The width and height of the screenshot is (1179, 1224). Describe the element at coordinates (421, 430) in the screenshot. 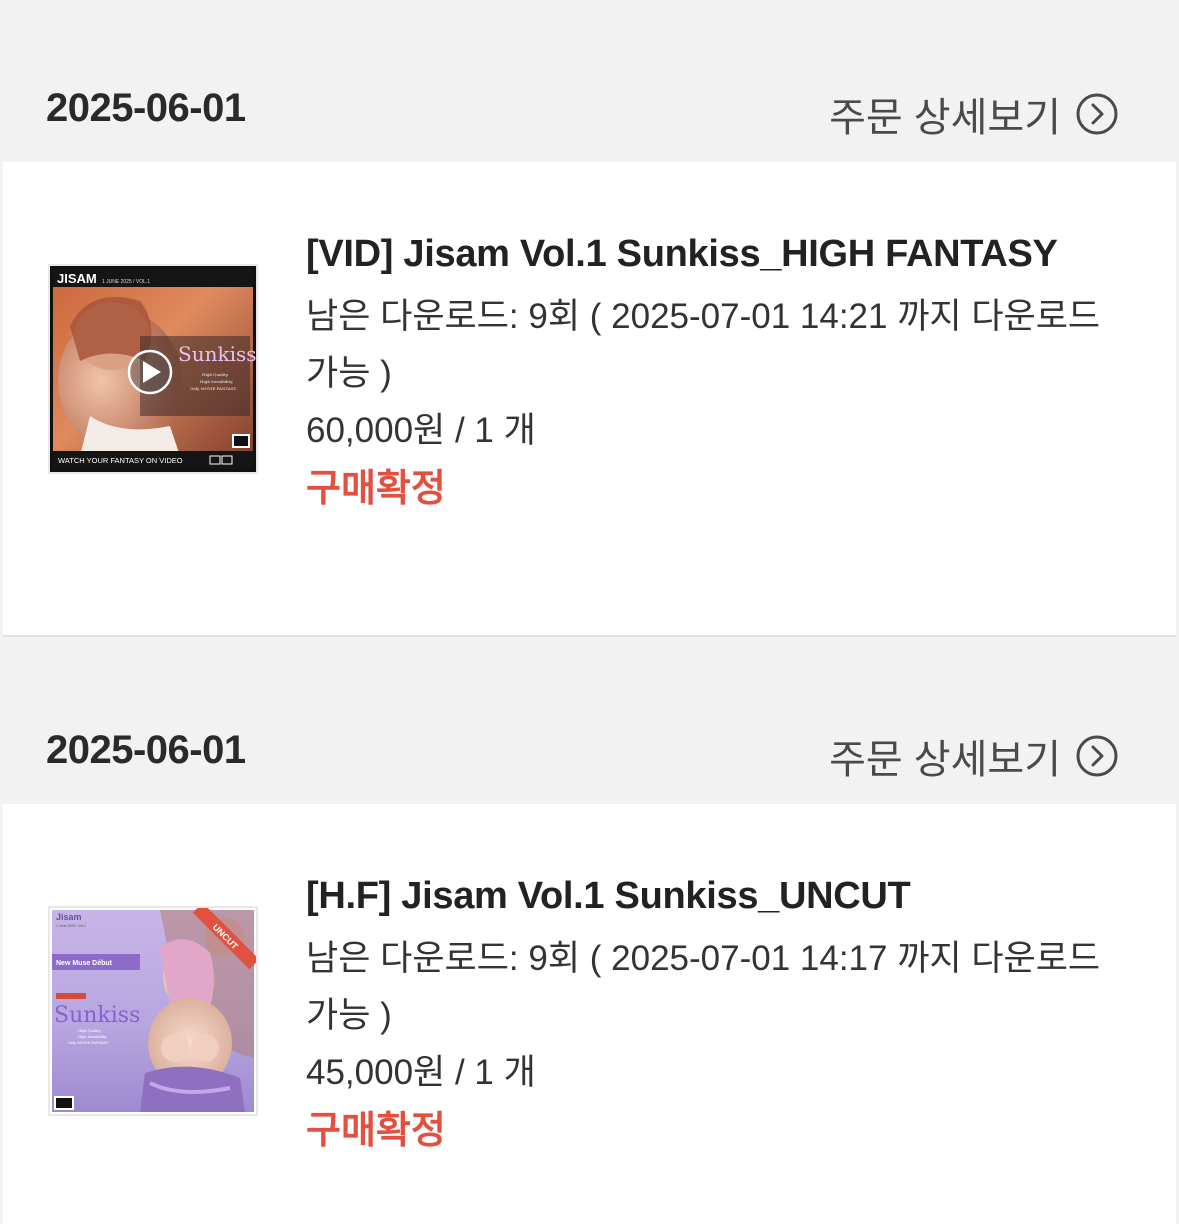

I see `item-price: 60,000원 / 1 개` at that location.